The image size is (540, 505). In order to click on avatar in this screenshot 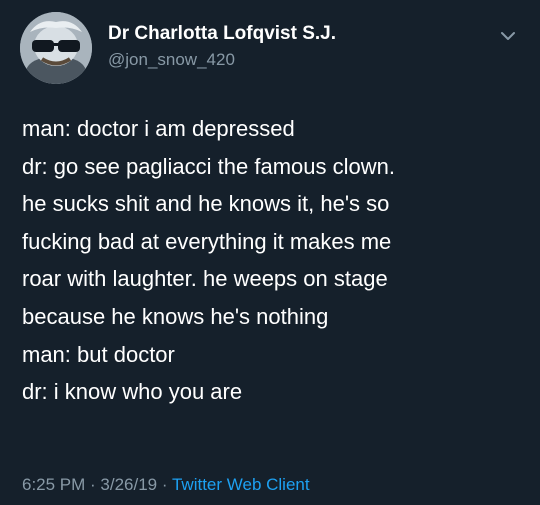, I will do `click(56, 48)`.